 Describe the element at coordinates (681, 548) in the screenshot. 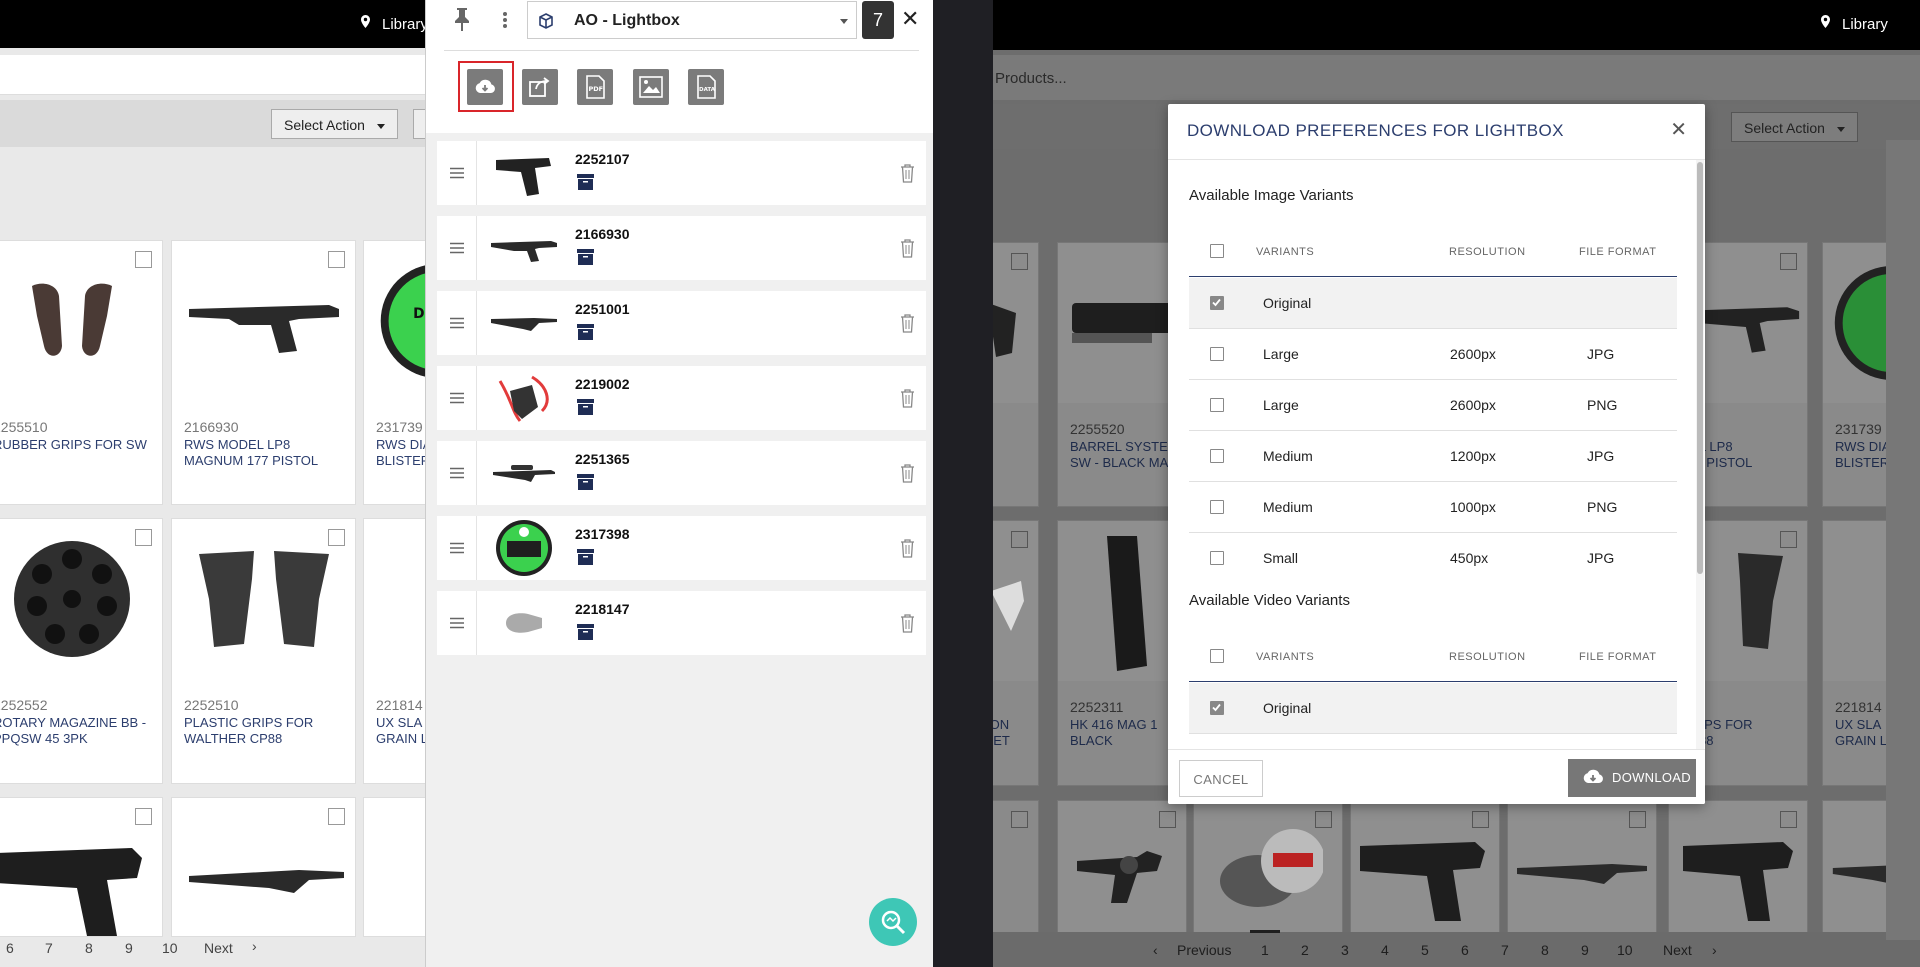

I see `lightbox-item: 2317398` at that location.